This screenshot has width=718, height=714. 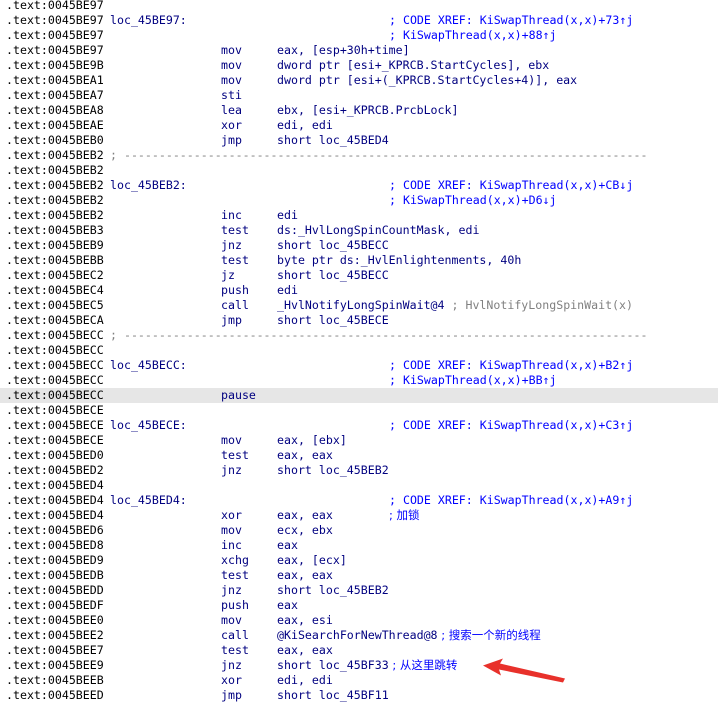 I want to click on listing-line: .text:0045BE97, so click(x=359, y=6).